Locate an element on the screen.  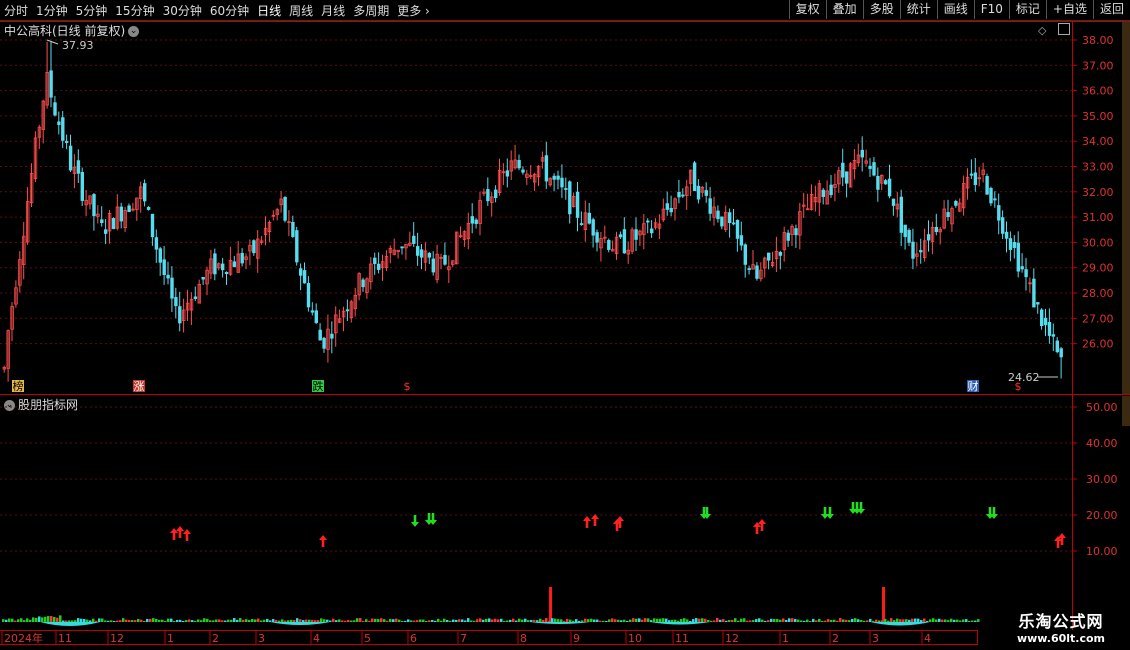
signal-spike is located at coordinates (883, 604).